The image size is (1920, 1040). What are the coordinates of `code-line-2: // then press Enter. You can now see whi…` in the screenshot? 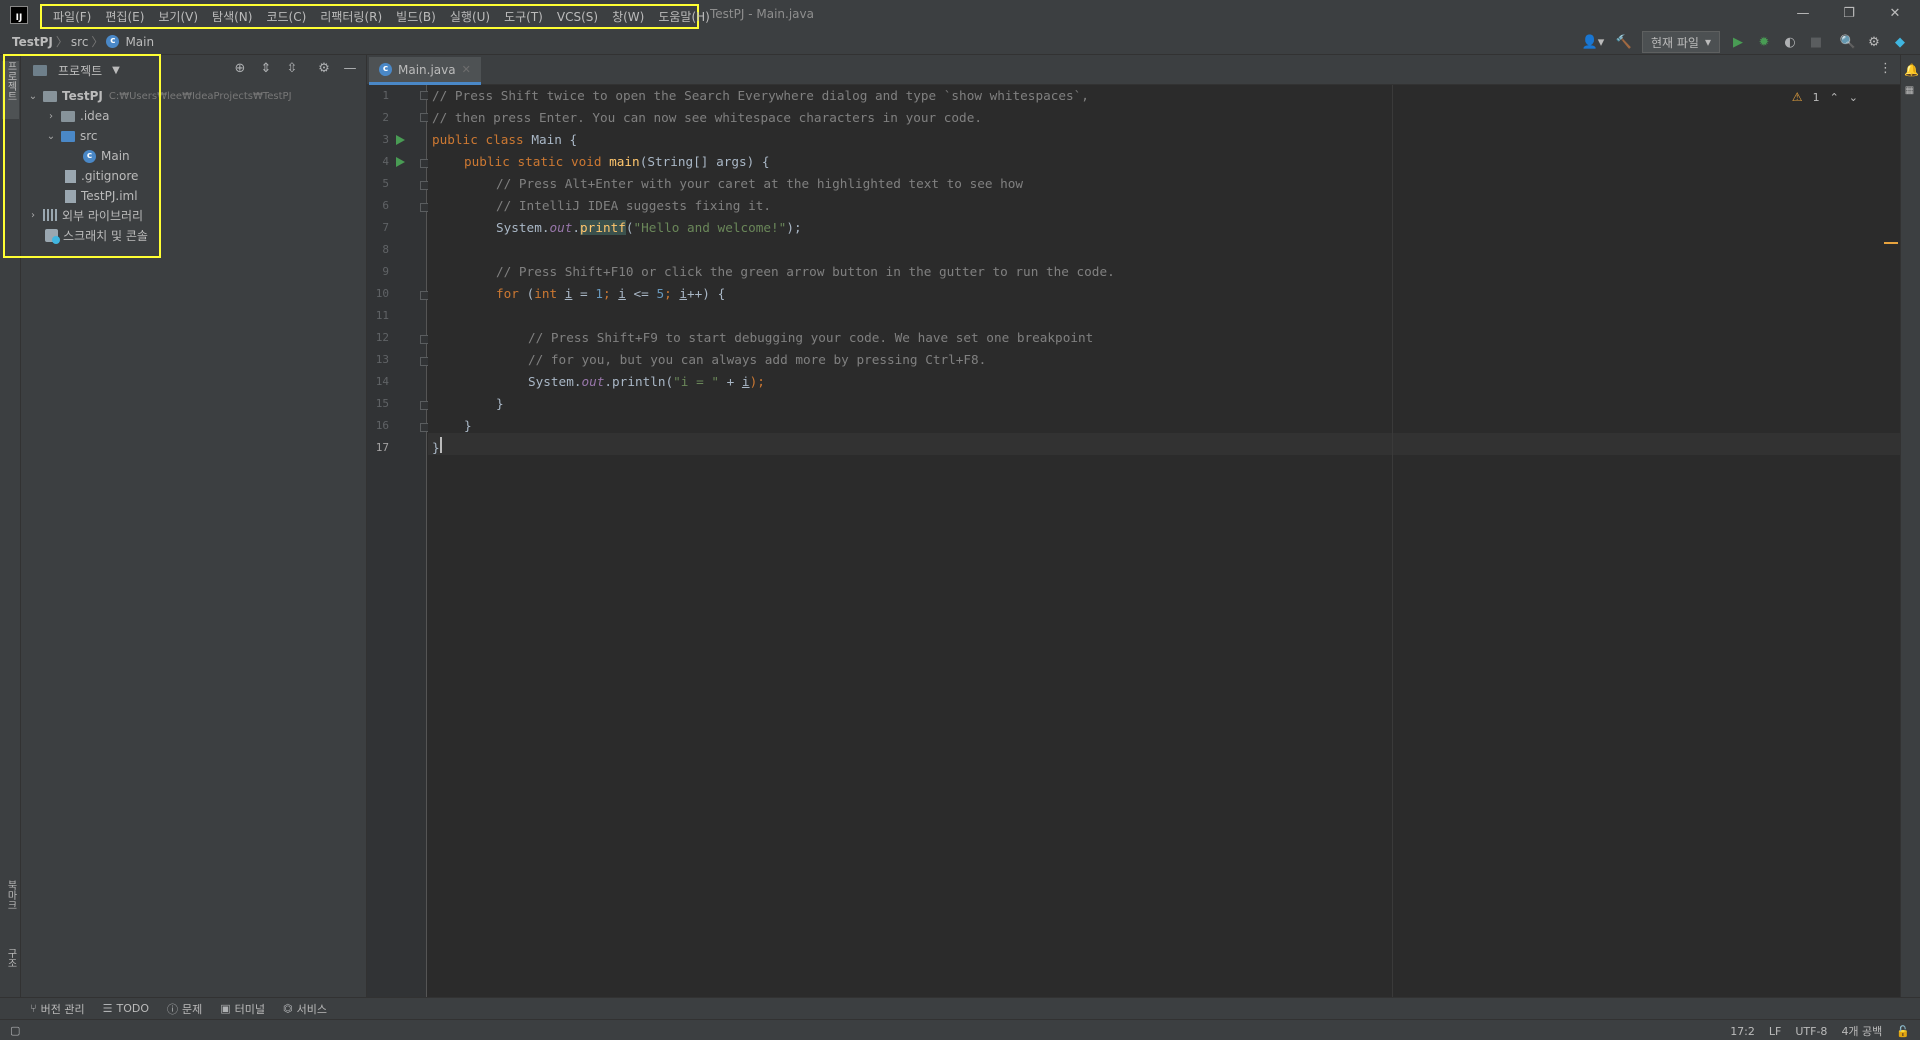 It's located at (707, 117).